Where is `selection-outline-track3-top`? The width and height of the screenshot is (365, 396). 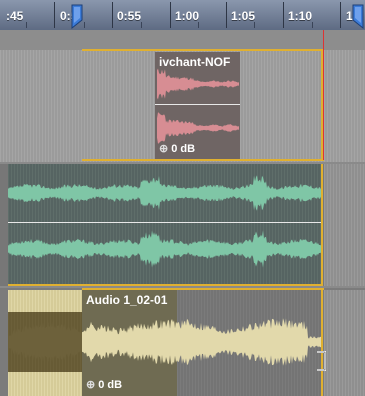
selection-outline-track3-top is located at coordinates (203, 289).